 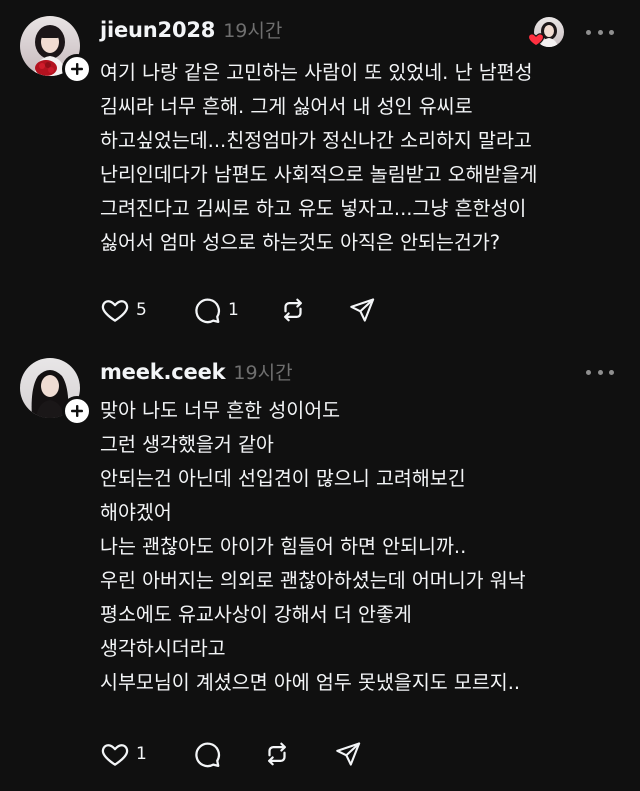 I want to click on username: meek.ceek, so click(x=163, y=372).